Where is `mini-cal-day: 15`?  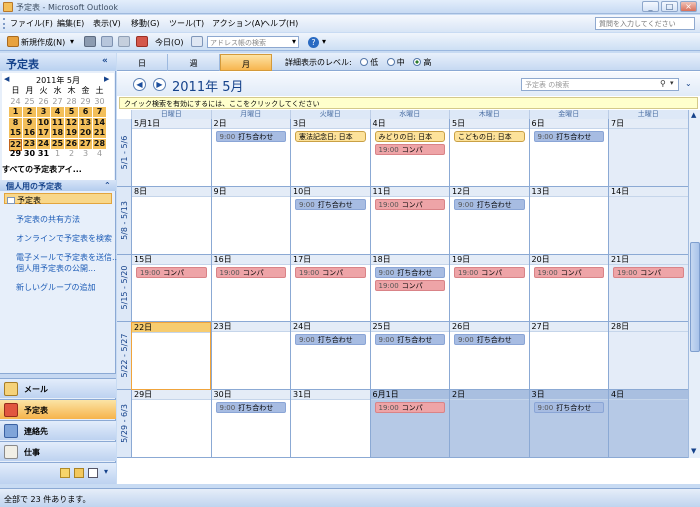 mini-cal-day: 15 is located at coordinates (15, 133).